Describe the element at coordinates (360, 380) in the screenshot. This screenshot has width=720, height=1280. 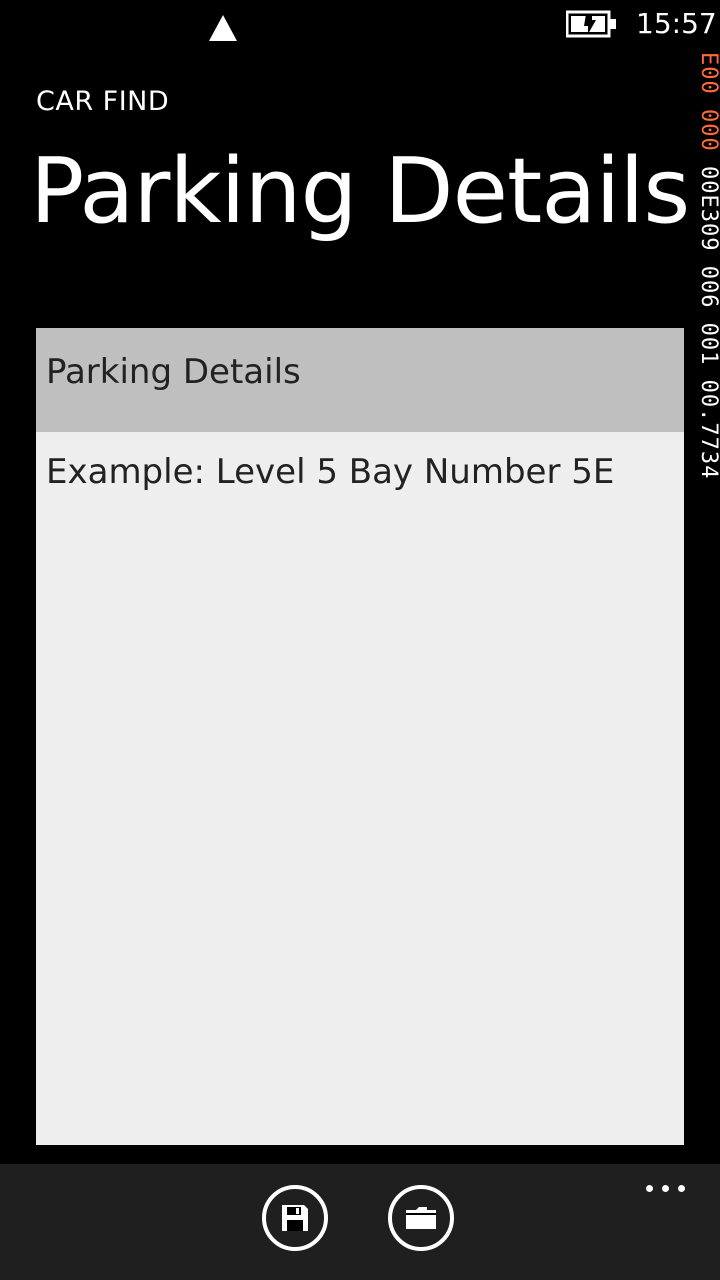
I see `parking-details-header: Parking Details` at that location.